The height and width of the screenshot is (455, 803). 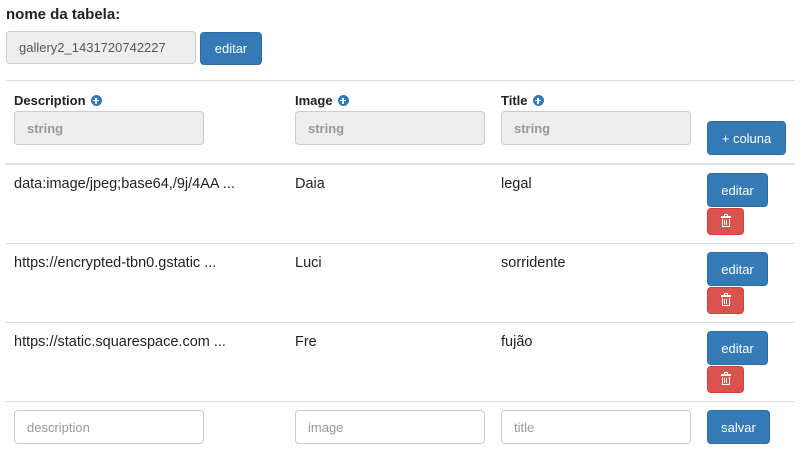 What do you see at coordinates (63, 14) in the screenshot?
I see `table-name-label: nome da tabela:` at bounding box center [63, 14].